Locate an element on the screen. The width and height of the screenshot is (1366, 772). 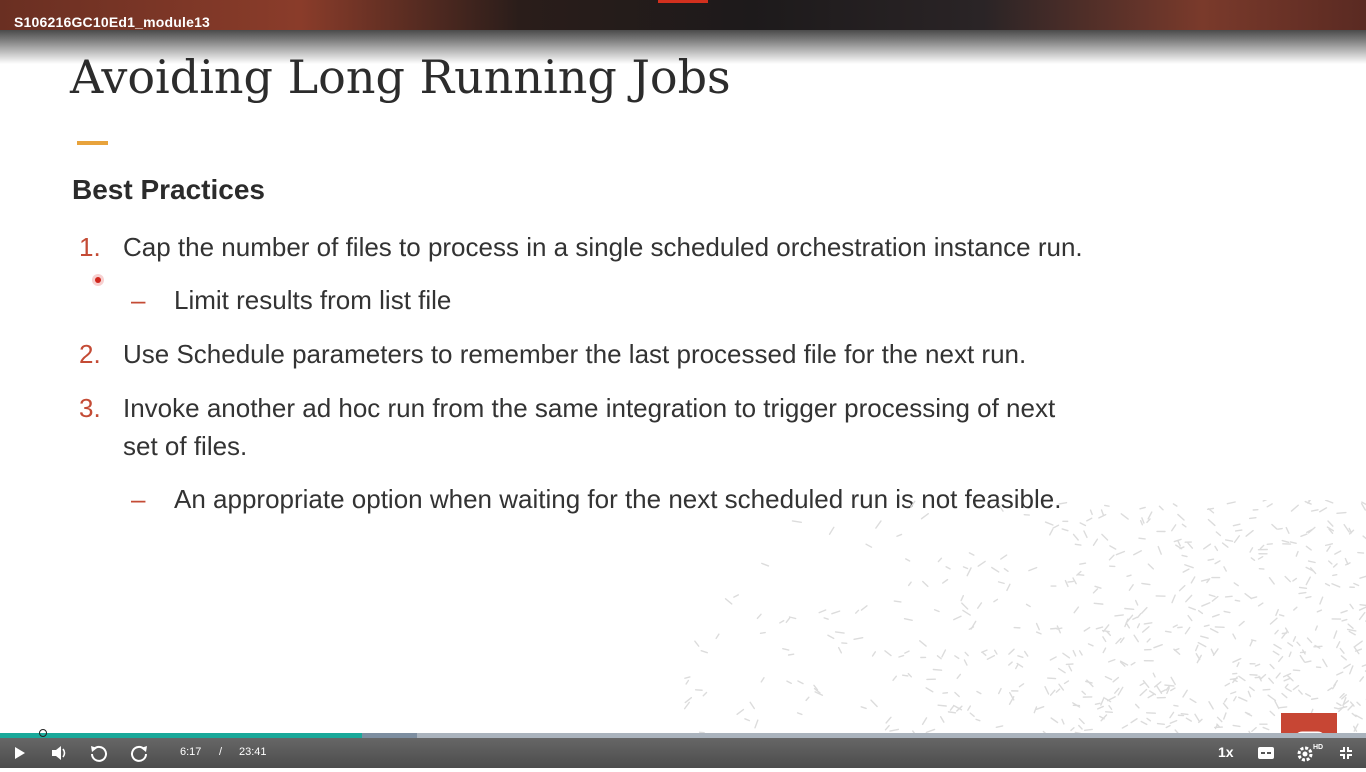
total-duration: 23:41 is located at coordinates (253, 752).